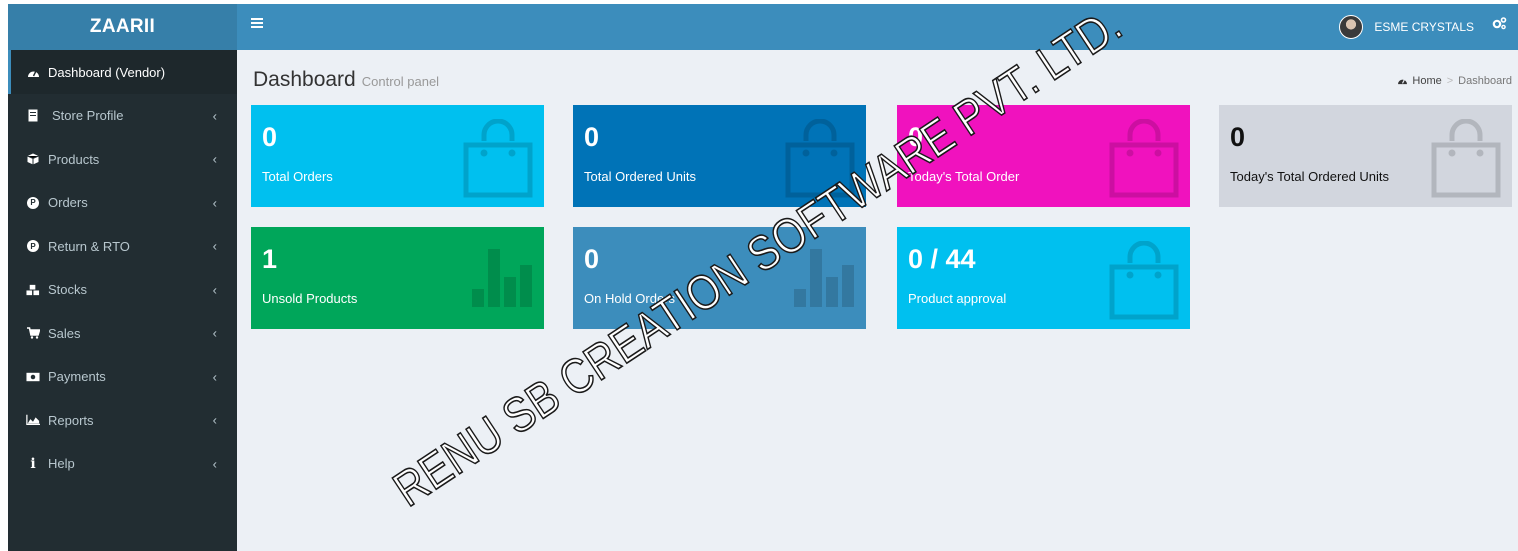  Describe the element at coordinates (1310, 176) in the screenshot. I see `stat-label: Today's Total Ordered Units` at that location.